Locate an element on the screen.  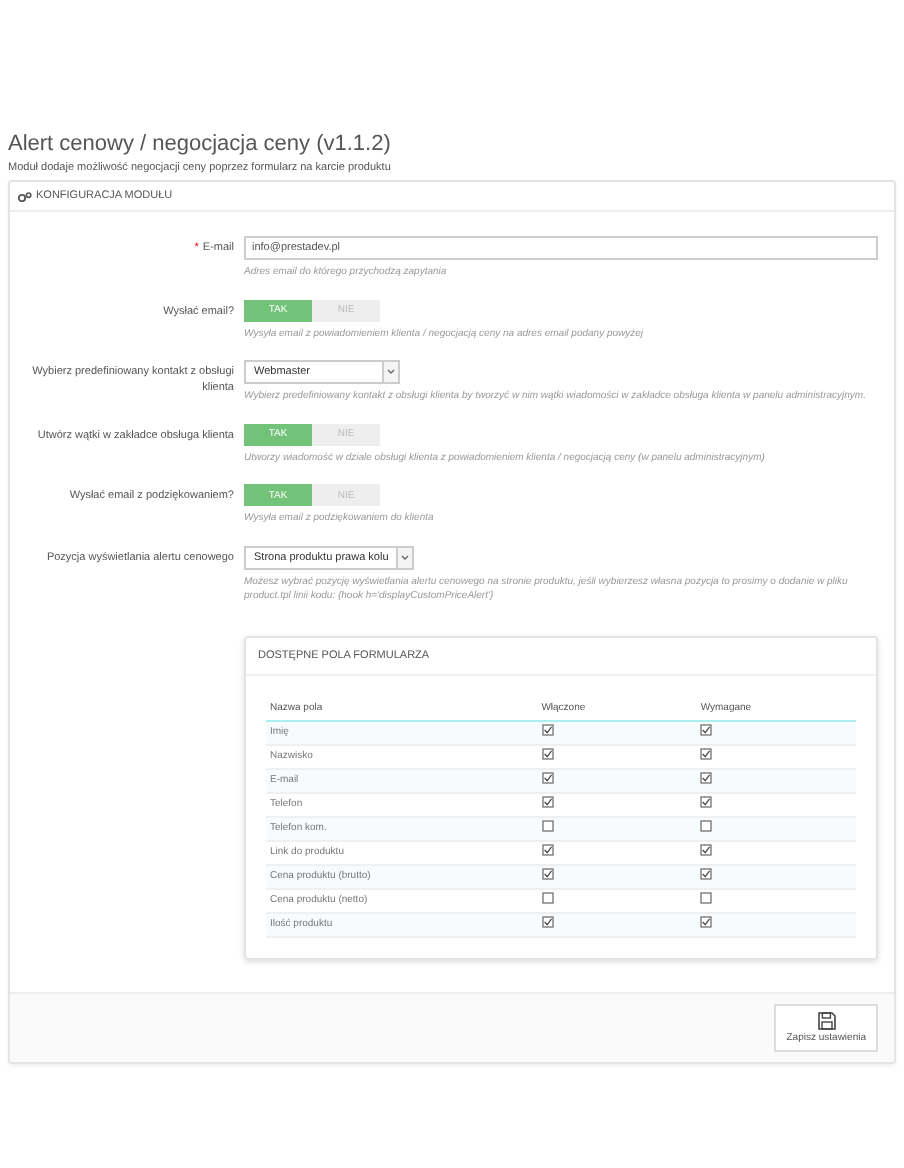
gears-icon is located at coordinates (25, 196).